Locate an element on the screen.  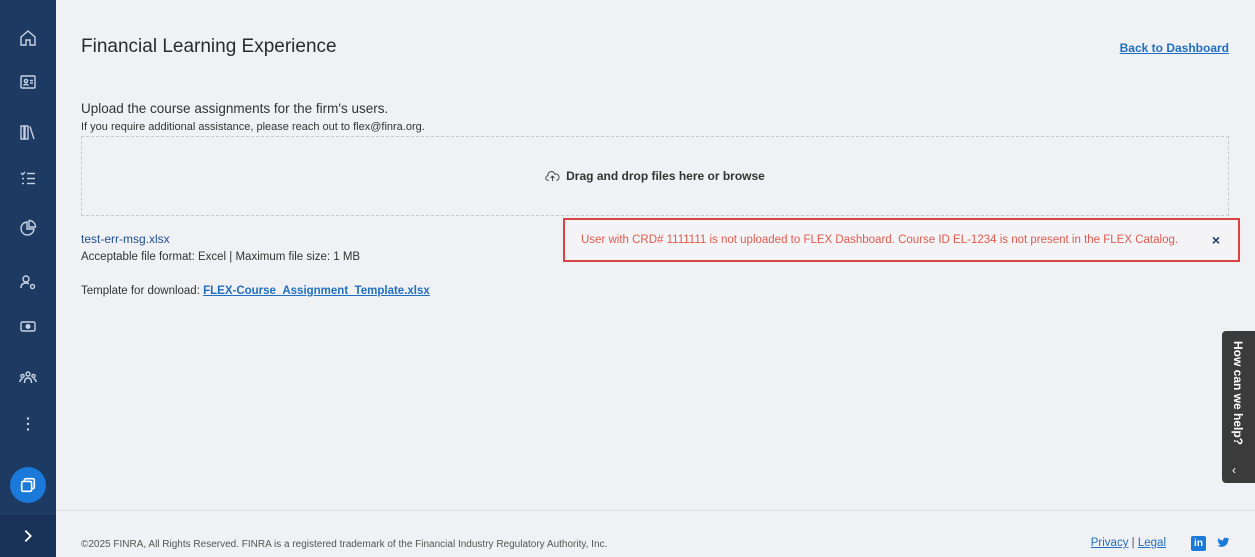
user-settings-icon is located at coordinates (28, 282).